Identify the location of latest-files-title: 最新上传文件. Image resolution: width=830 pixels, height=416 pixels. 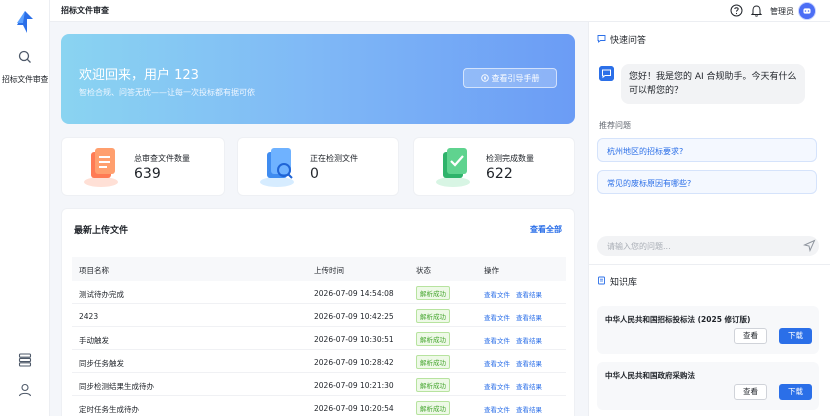
(101, 231).